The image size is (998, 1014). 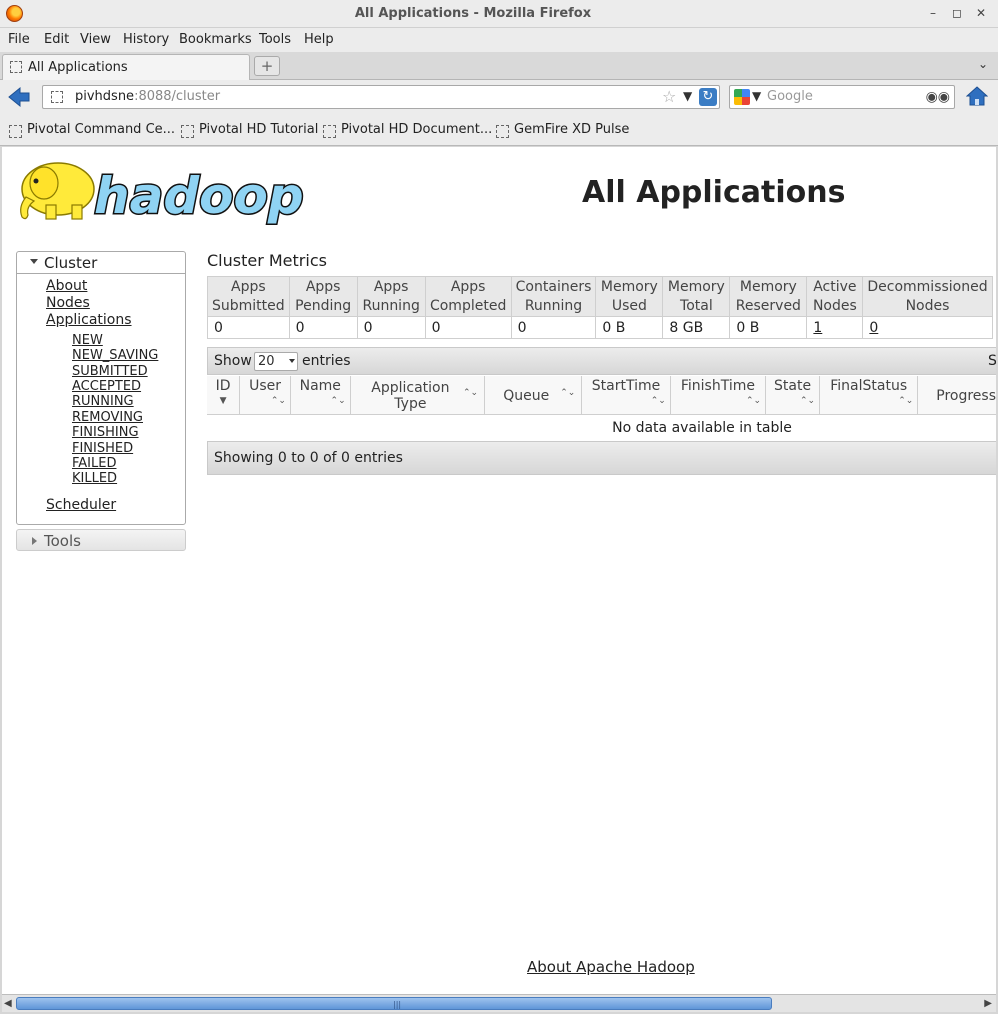 I want to click on sidebar-state-removing: REMOVING, so click(x=107, y=417).